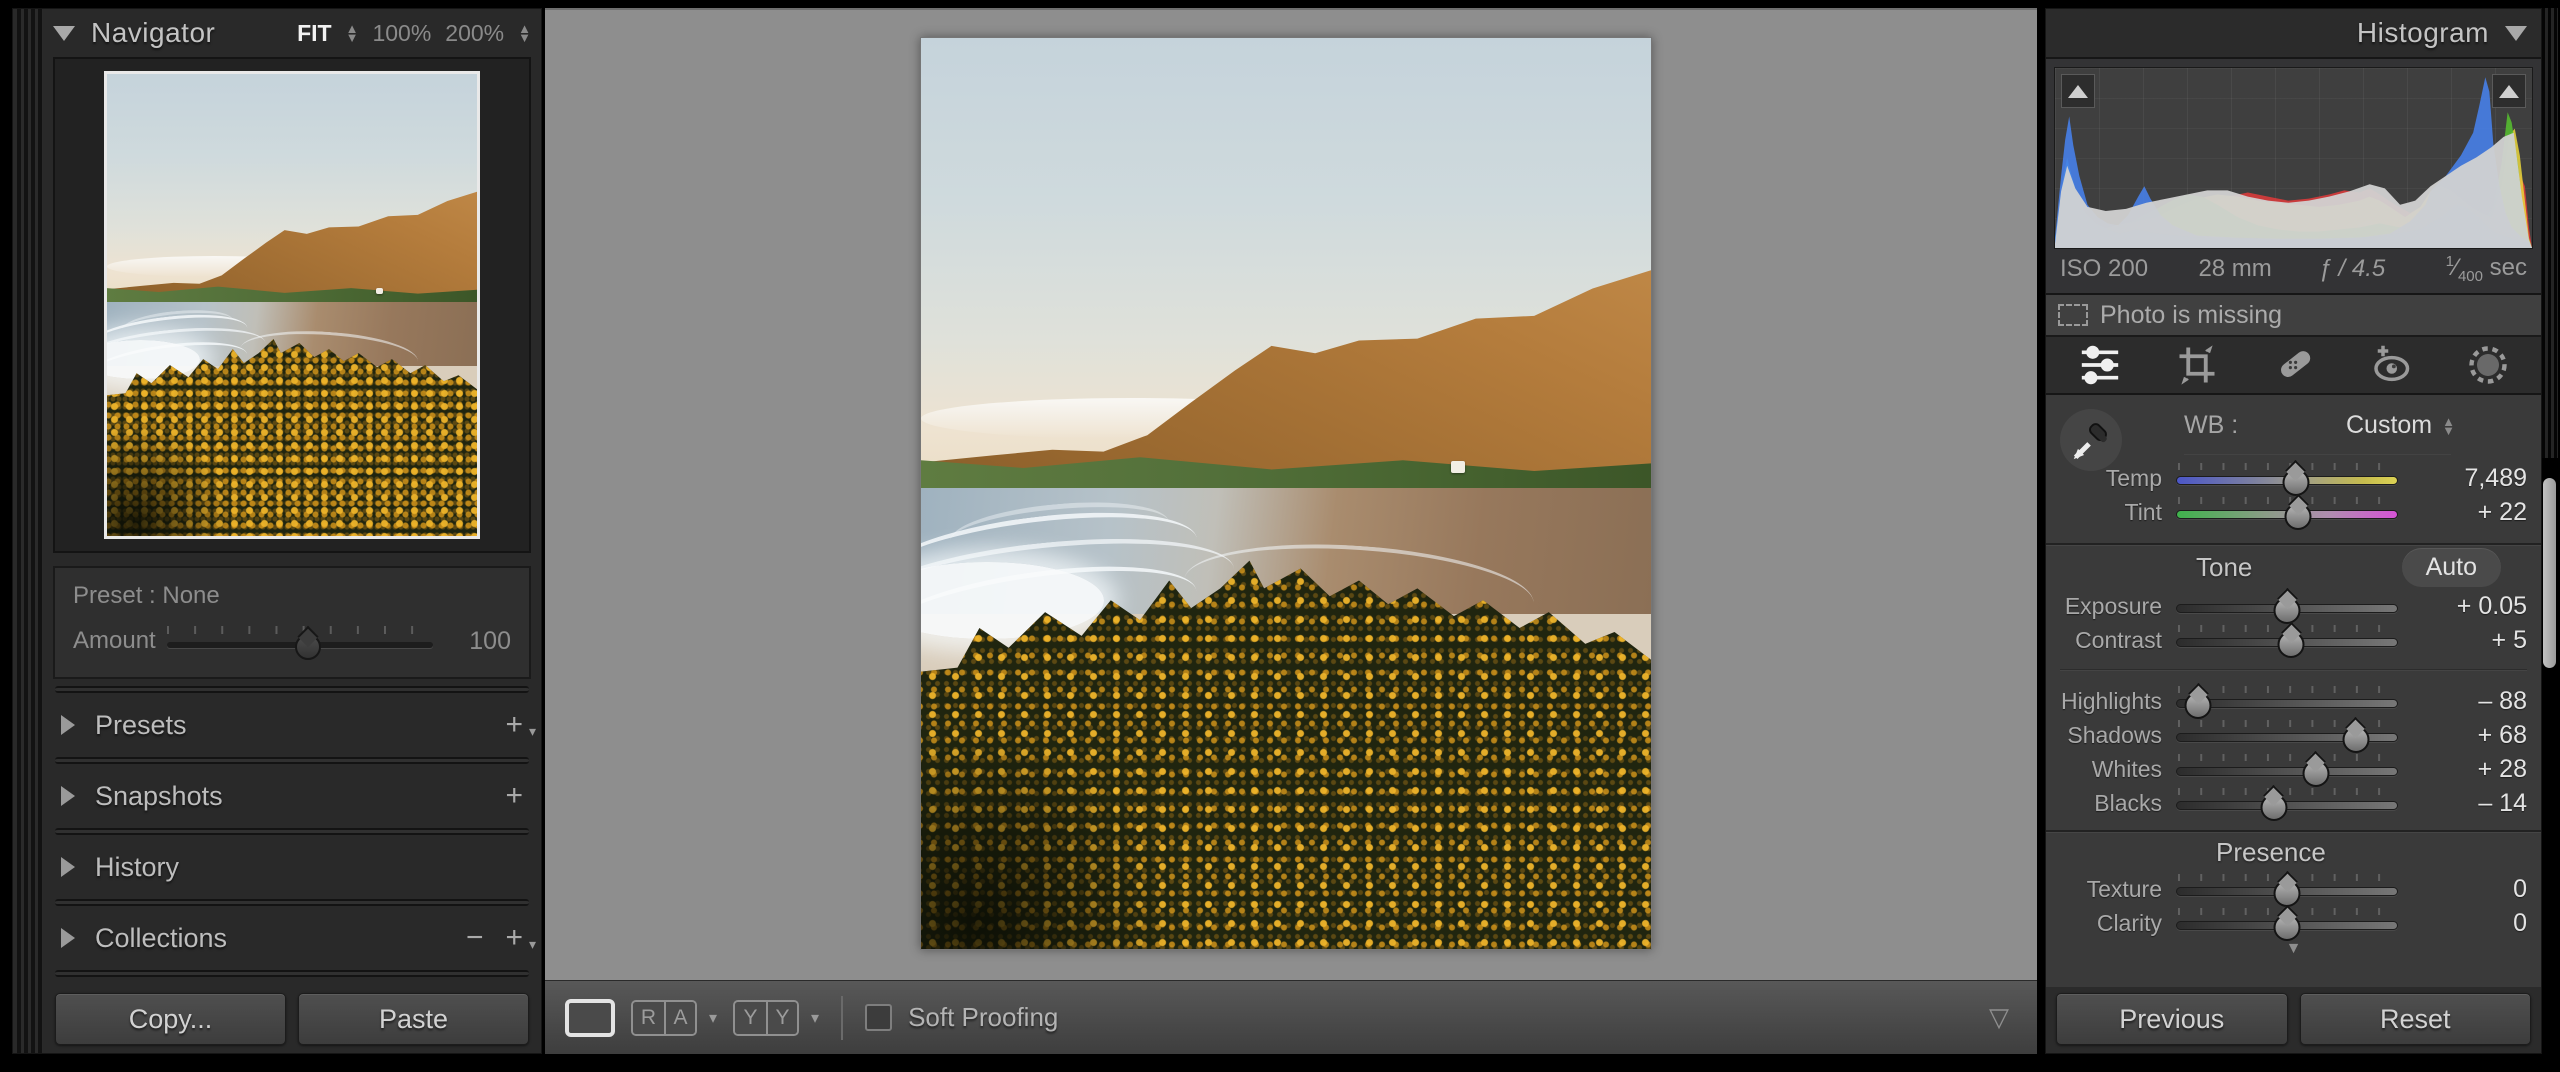  What do you see at coordinates (2462, 735) in the screenshot?
I see `shadows-value: + 68` at bounding box center [2462, 735].